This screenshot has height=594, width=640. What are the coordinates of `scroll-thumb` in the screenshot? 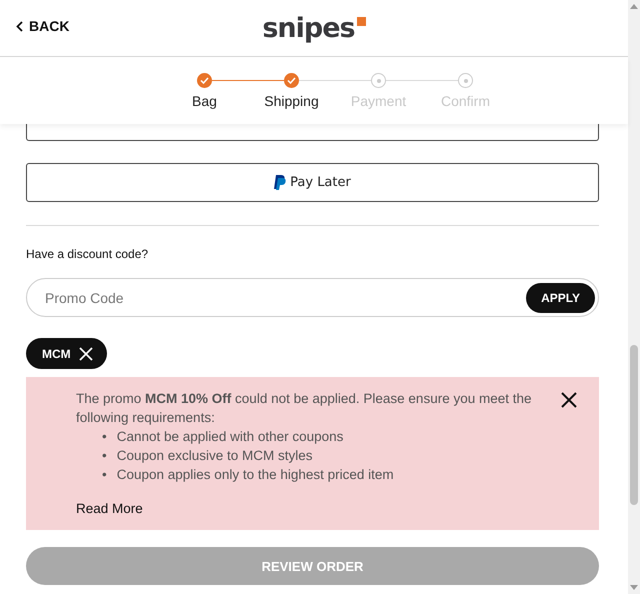 It's located at (634, 425).